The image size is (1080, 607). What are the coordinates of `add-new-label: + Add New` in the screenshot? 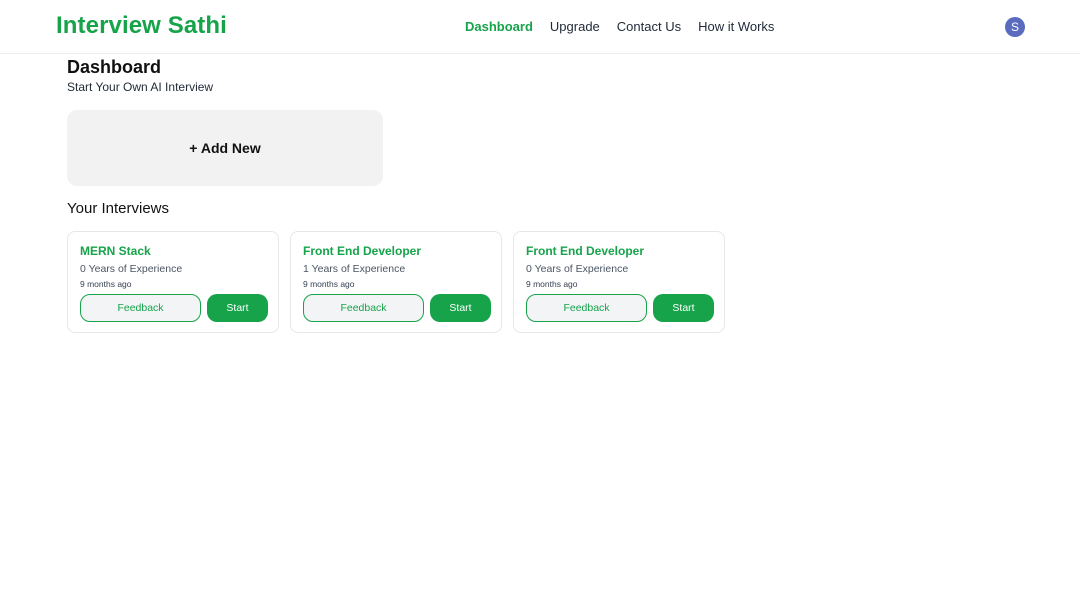 It's located at (225, 148).